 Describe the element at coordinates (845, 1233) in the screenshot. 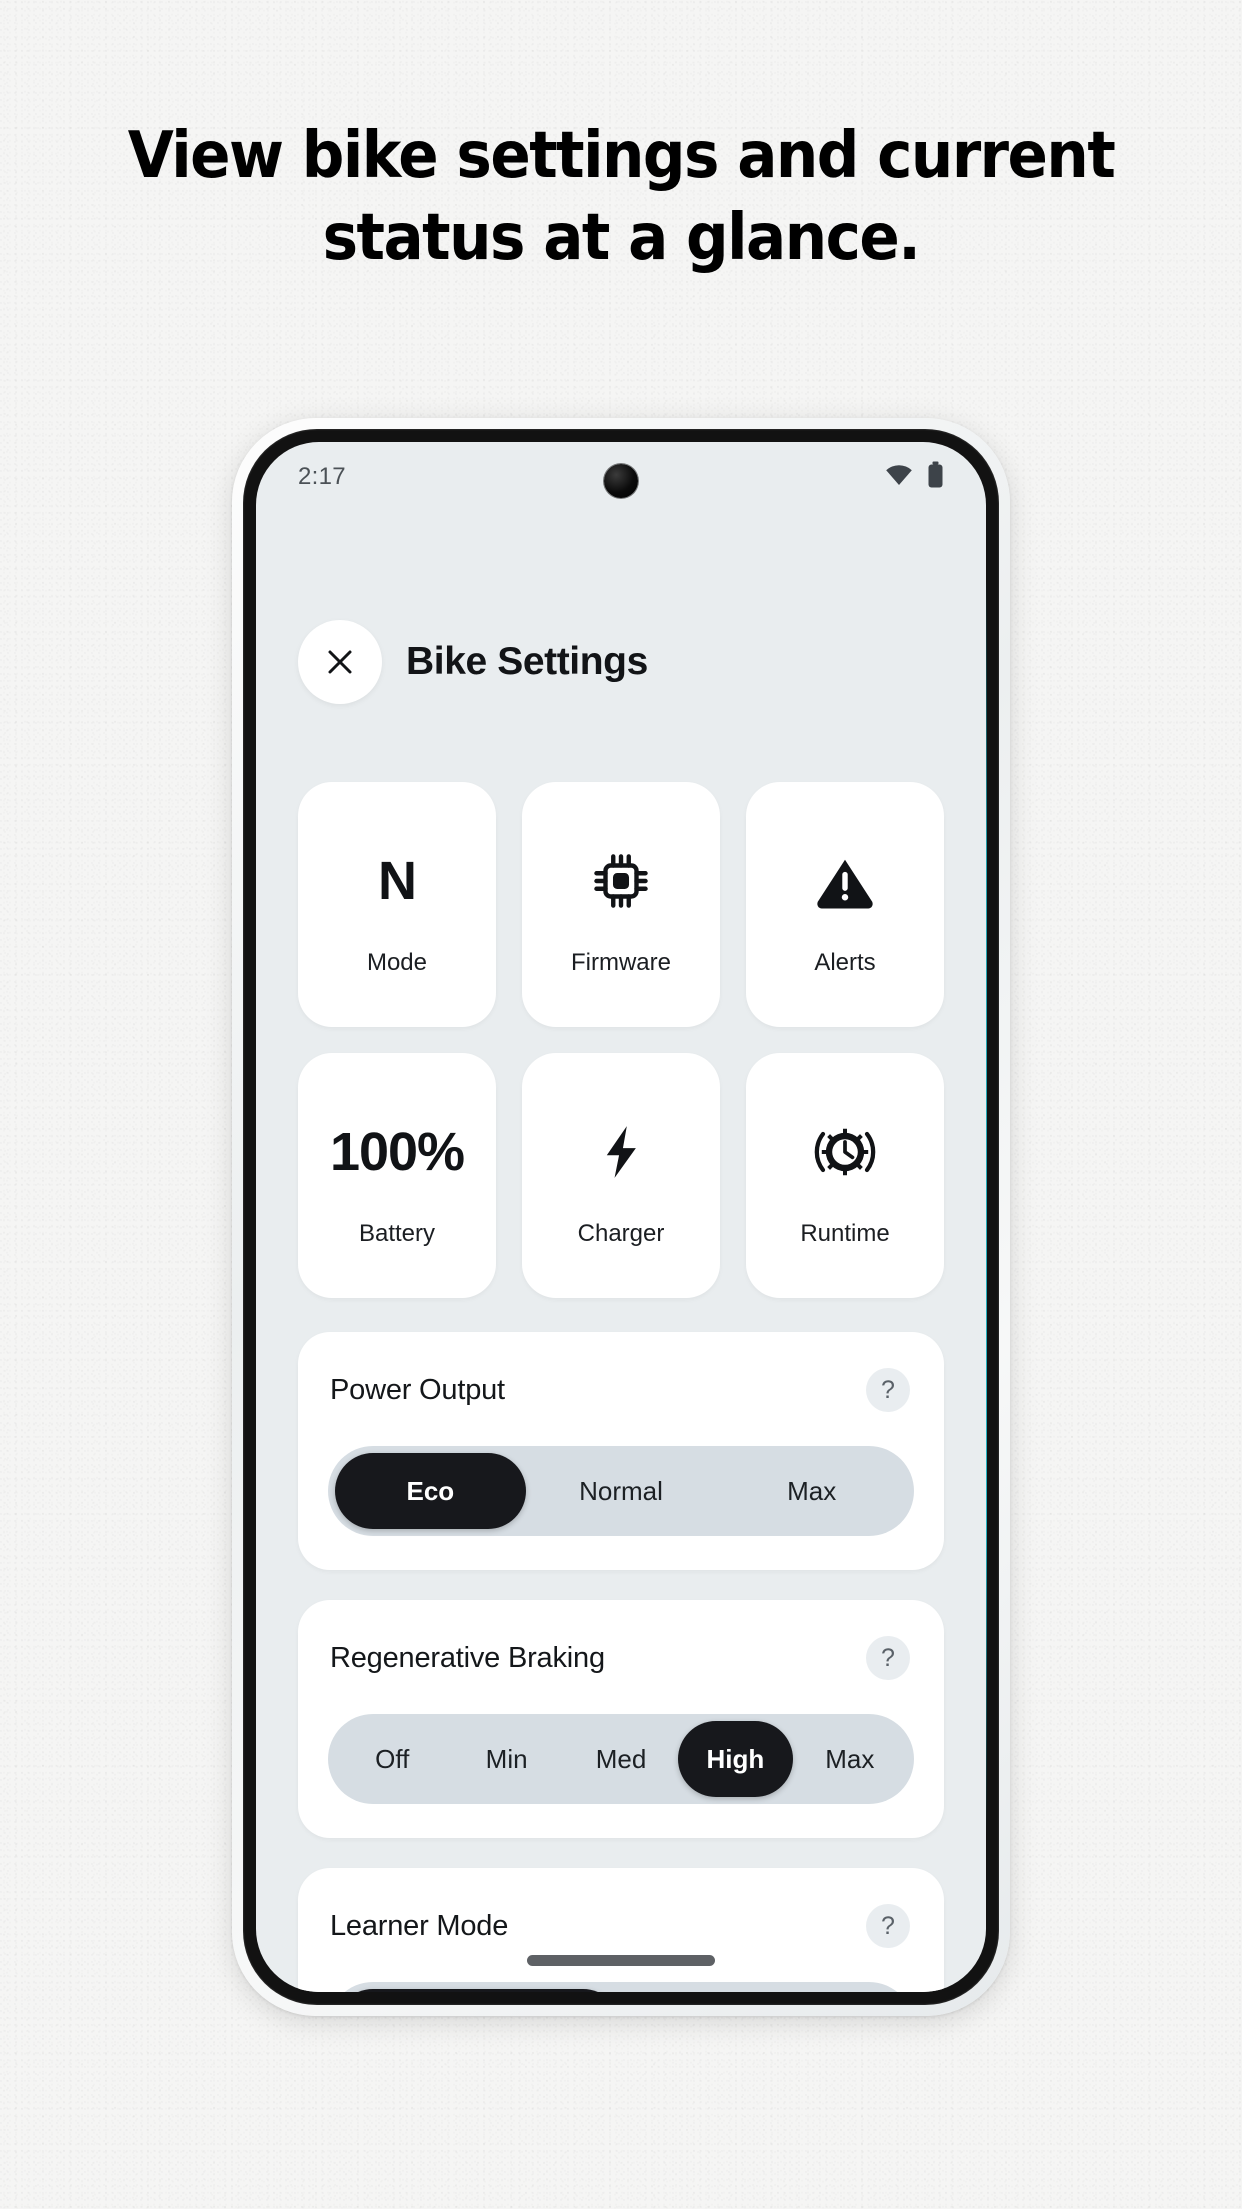

I see `tile-runtime-label: Runtime` at that location.